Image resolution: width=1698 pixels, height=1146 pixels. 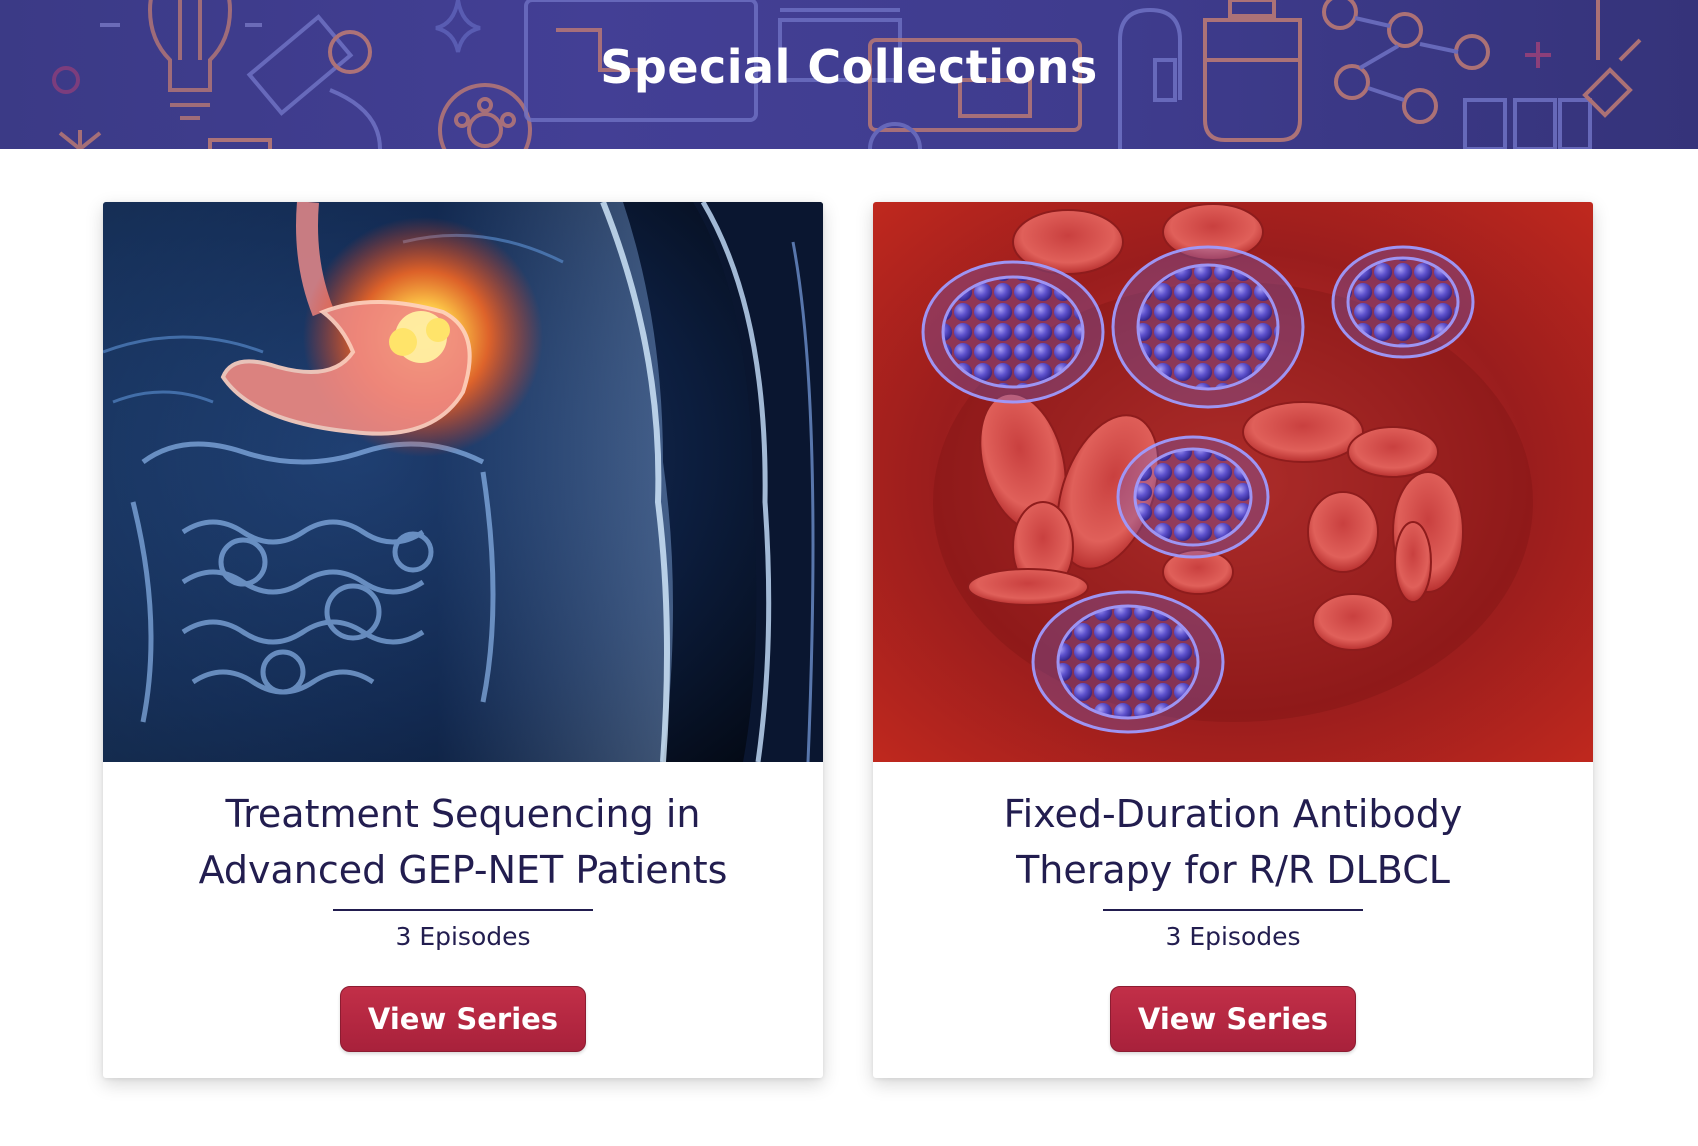 What do you see at coordinates (1233, 870) in the screenshot?
I see `card-title-line-2: Therapy for R/R DLBCL` at bounding box center [1233, 870].